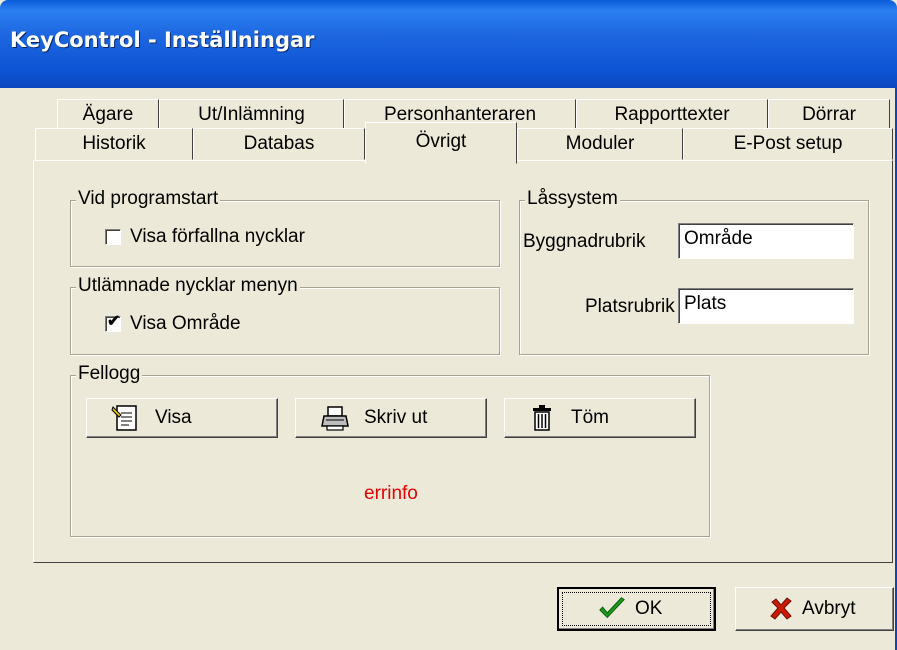 Image resolution: width=897 pixels, height=650 pixels. I want to click on ok-label: OK, so click(649, 608).